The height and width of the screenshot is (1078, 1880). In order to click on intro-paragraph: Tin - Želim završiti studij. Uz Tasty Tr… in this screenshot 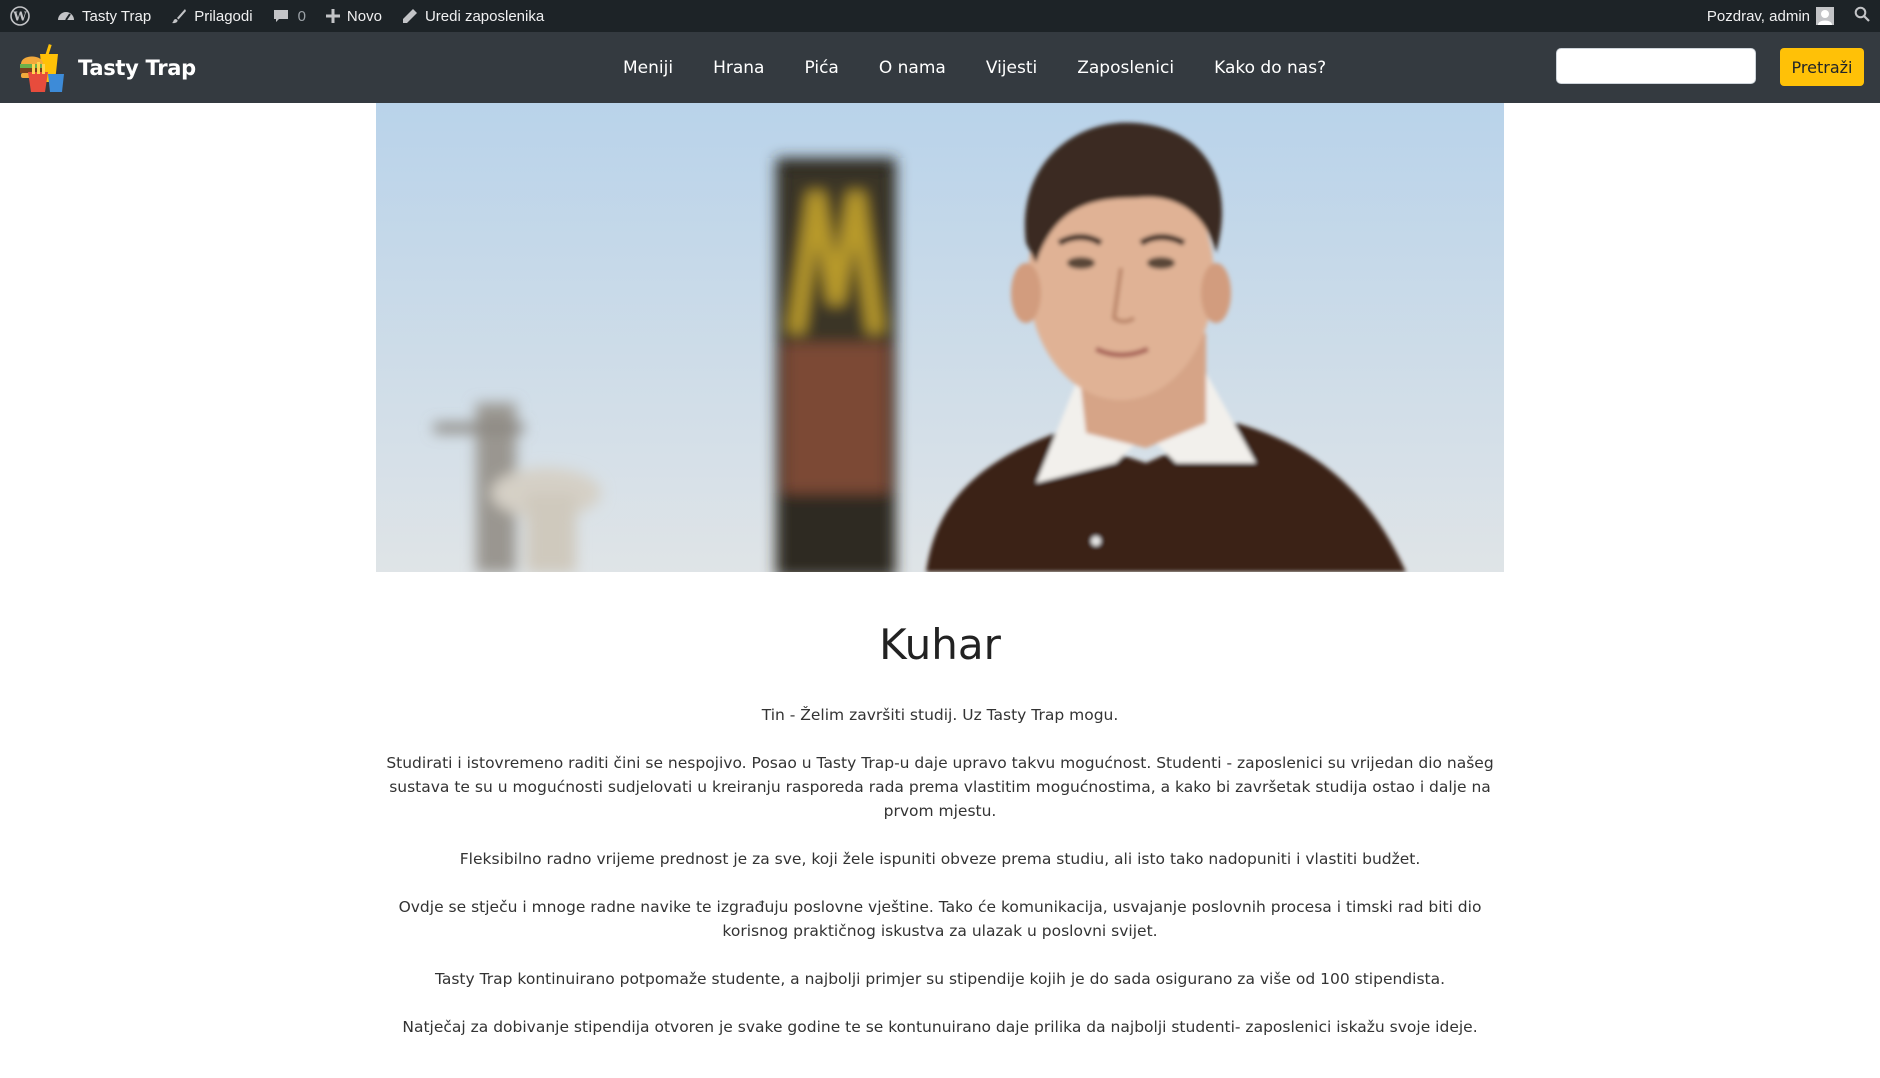, I will do `click(940, 715)`.